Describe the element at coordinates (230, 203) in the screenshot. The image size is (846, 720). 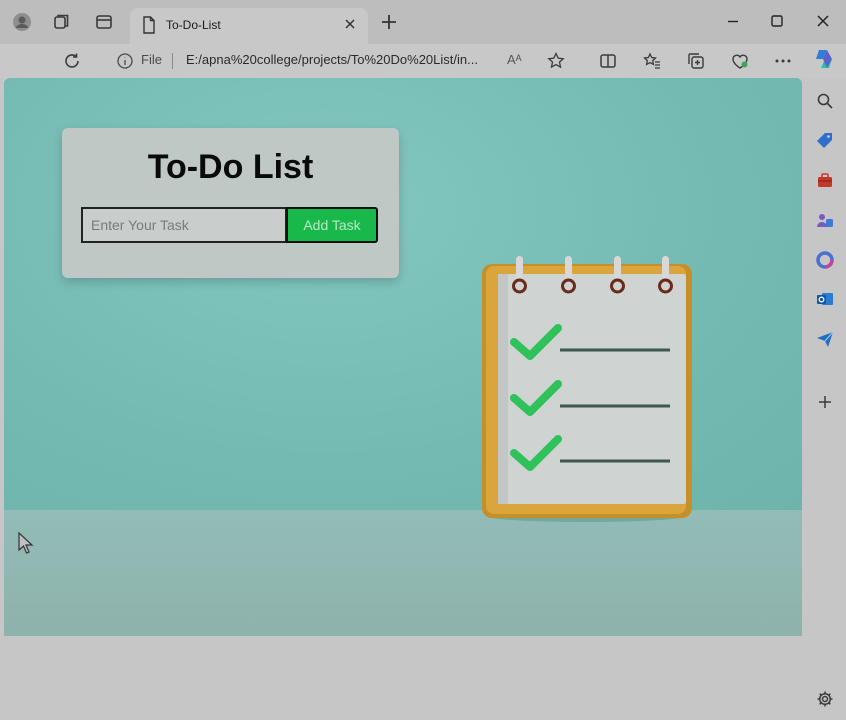
I see `todo-card: To-Do List Add Task` at that location.